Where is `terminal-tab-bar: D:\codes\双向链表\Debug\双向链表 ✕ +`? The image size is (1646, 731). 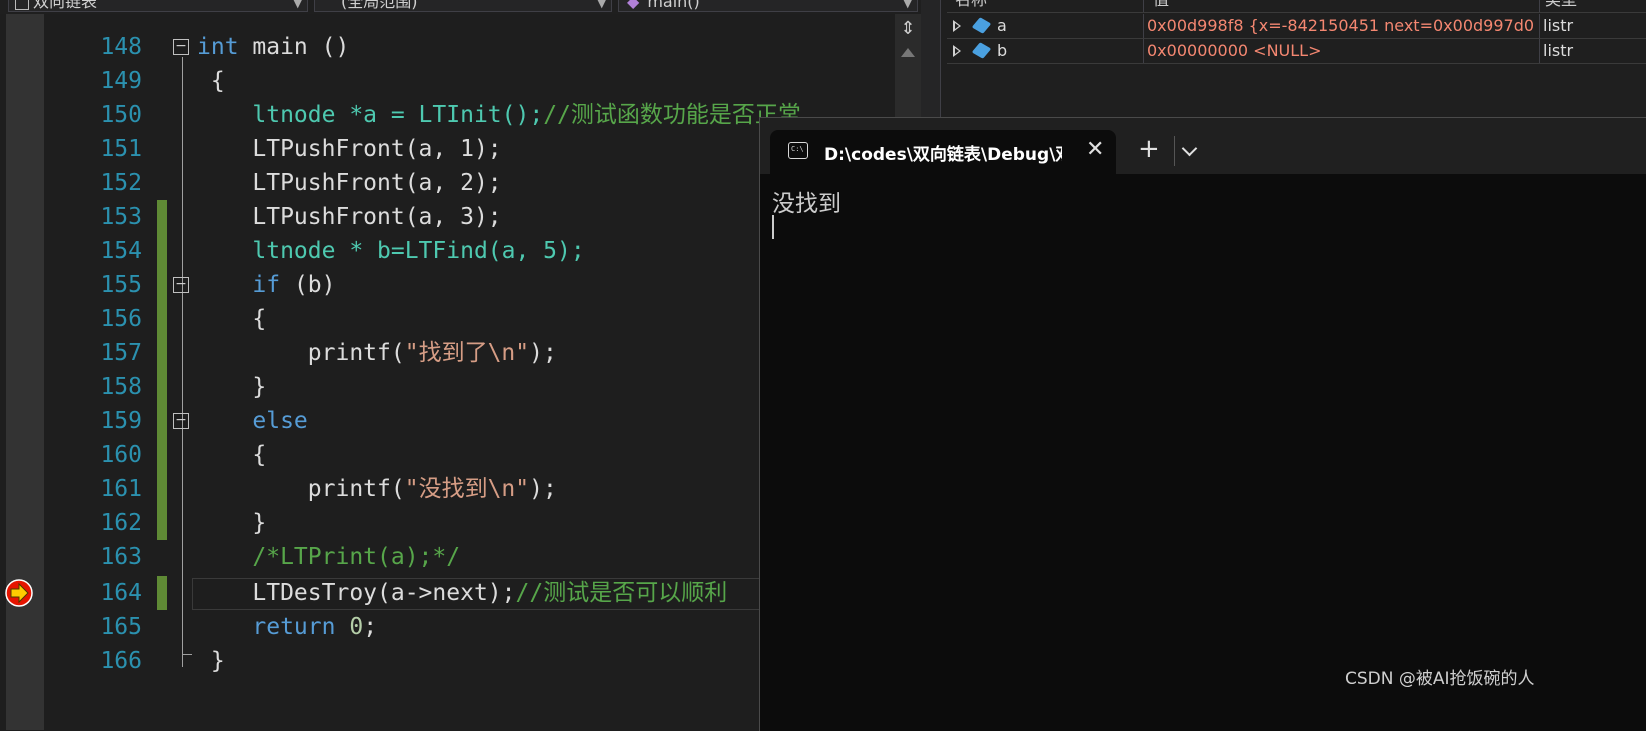 terminal-tab-bar: D:\codes\双向链表\Debug\双向链表 ✕ + is located at coordinates (1203, 146).